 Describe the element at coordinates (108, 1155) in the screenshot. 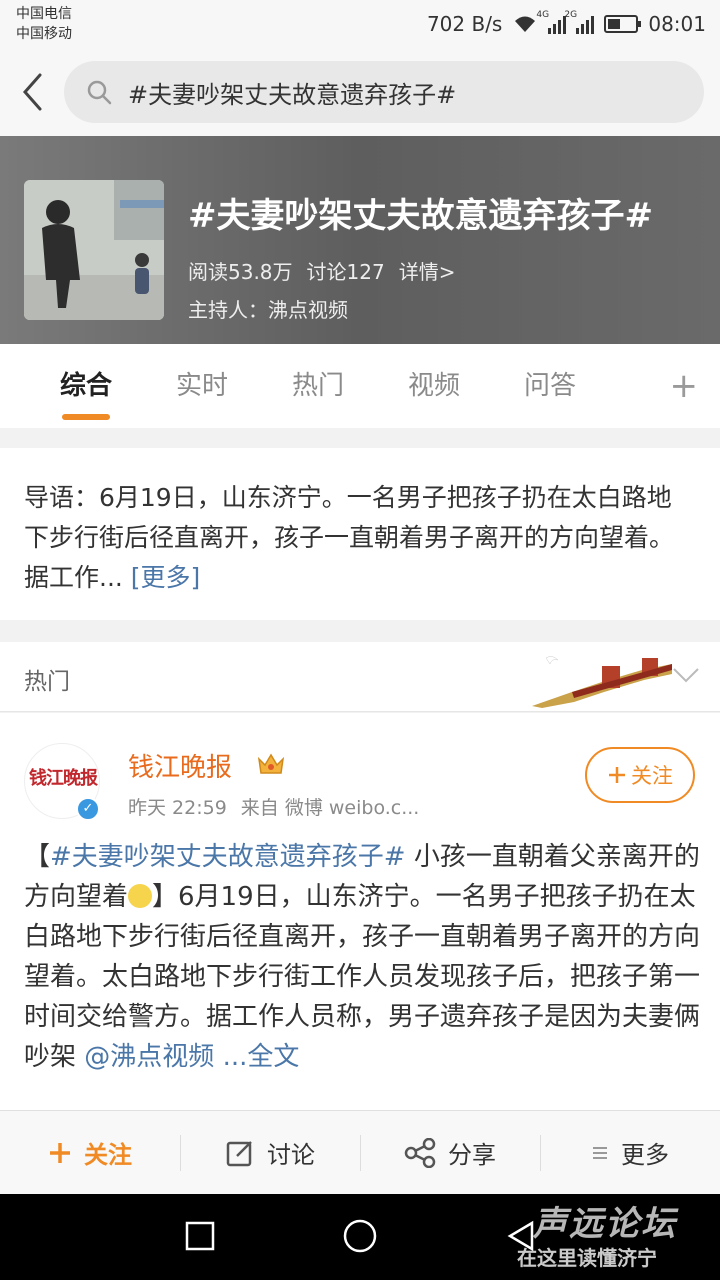

I see `follow-topic-label: 关注` at that location.